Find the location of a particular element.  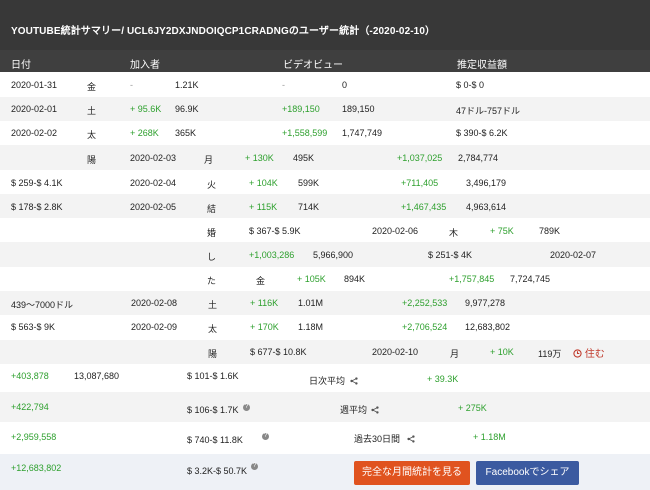

table-cell: 火 is located at coordinates (212, 185).